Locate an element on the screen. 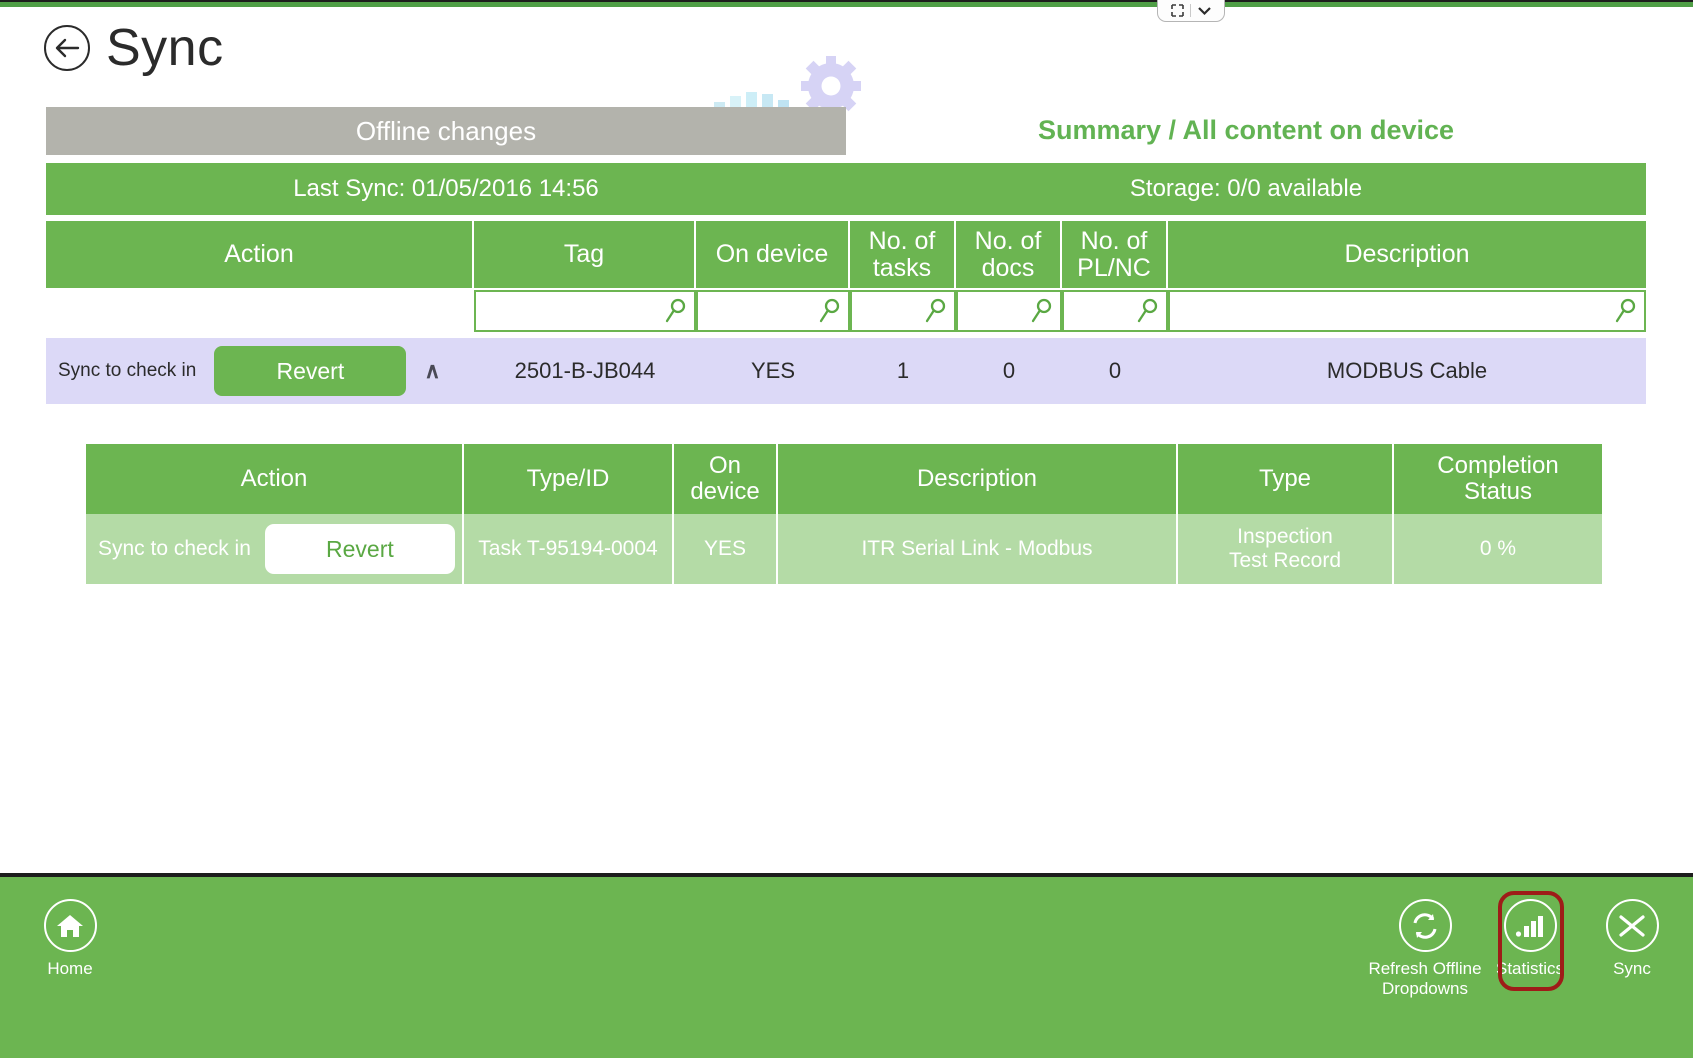  home-icon is located at coordinates (70, 925).